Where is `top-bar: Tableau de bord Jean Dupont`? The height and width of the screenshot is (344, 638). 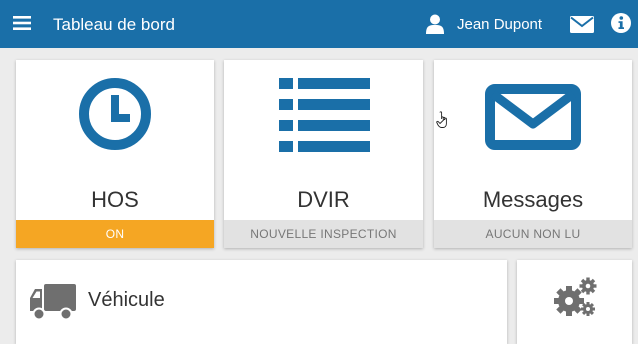 top-bar: Tableau de bord Jean Dupont is located at coordinates (319, 24).